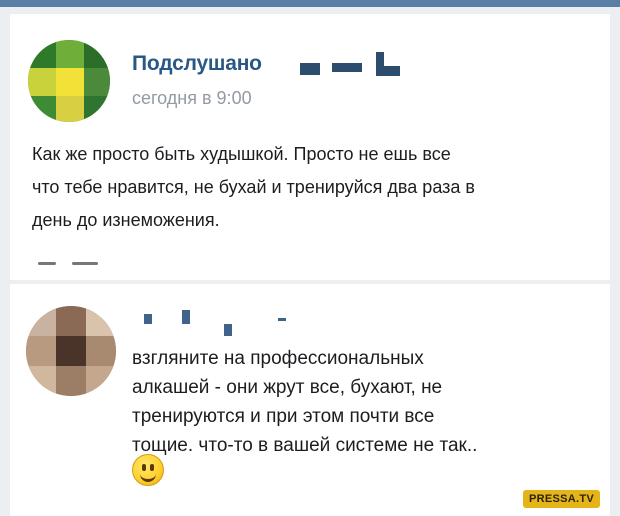 Image resolution: width=620 pixels, height=516 pixels. Describe the element at coordinates (126, 220) in the screenshot. I see `post-text-line: день до изнеможения.` at that location.